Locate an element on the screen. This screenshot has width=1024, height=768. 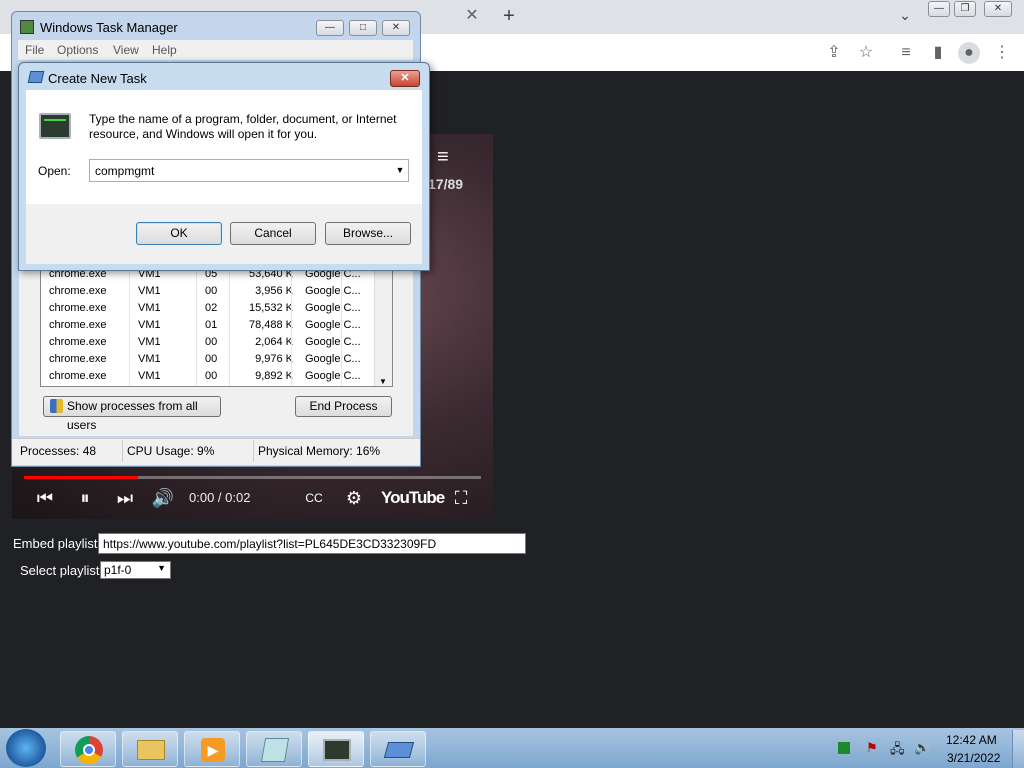
task-manager-taskbar-icon is located at coordinates (337, 750).